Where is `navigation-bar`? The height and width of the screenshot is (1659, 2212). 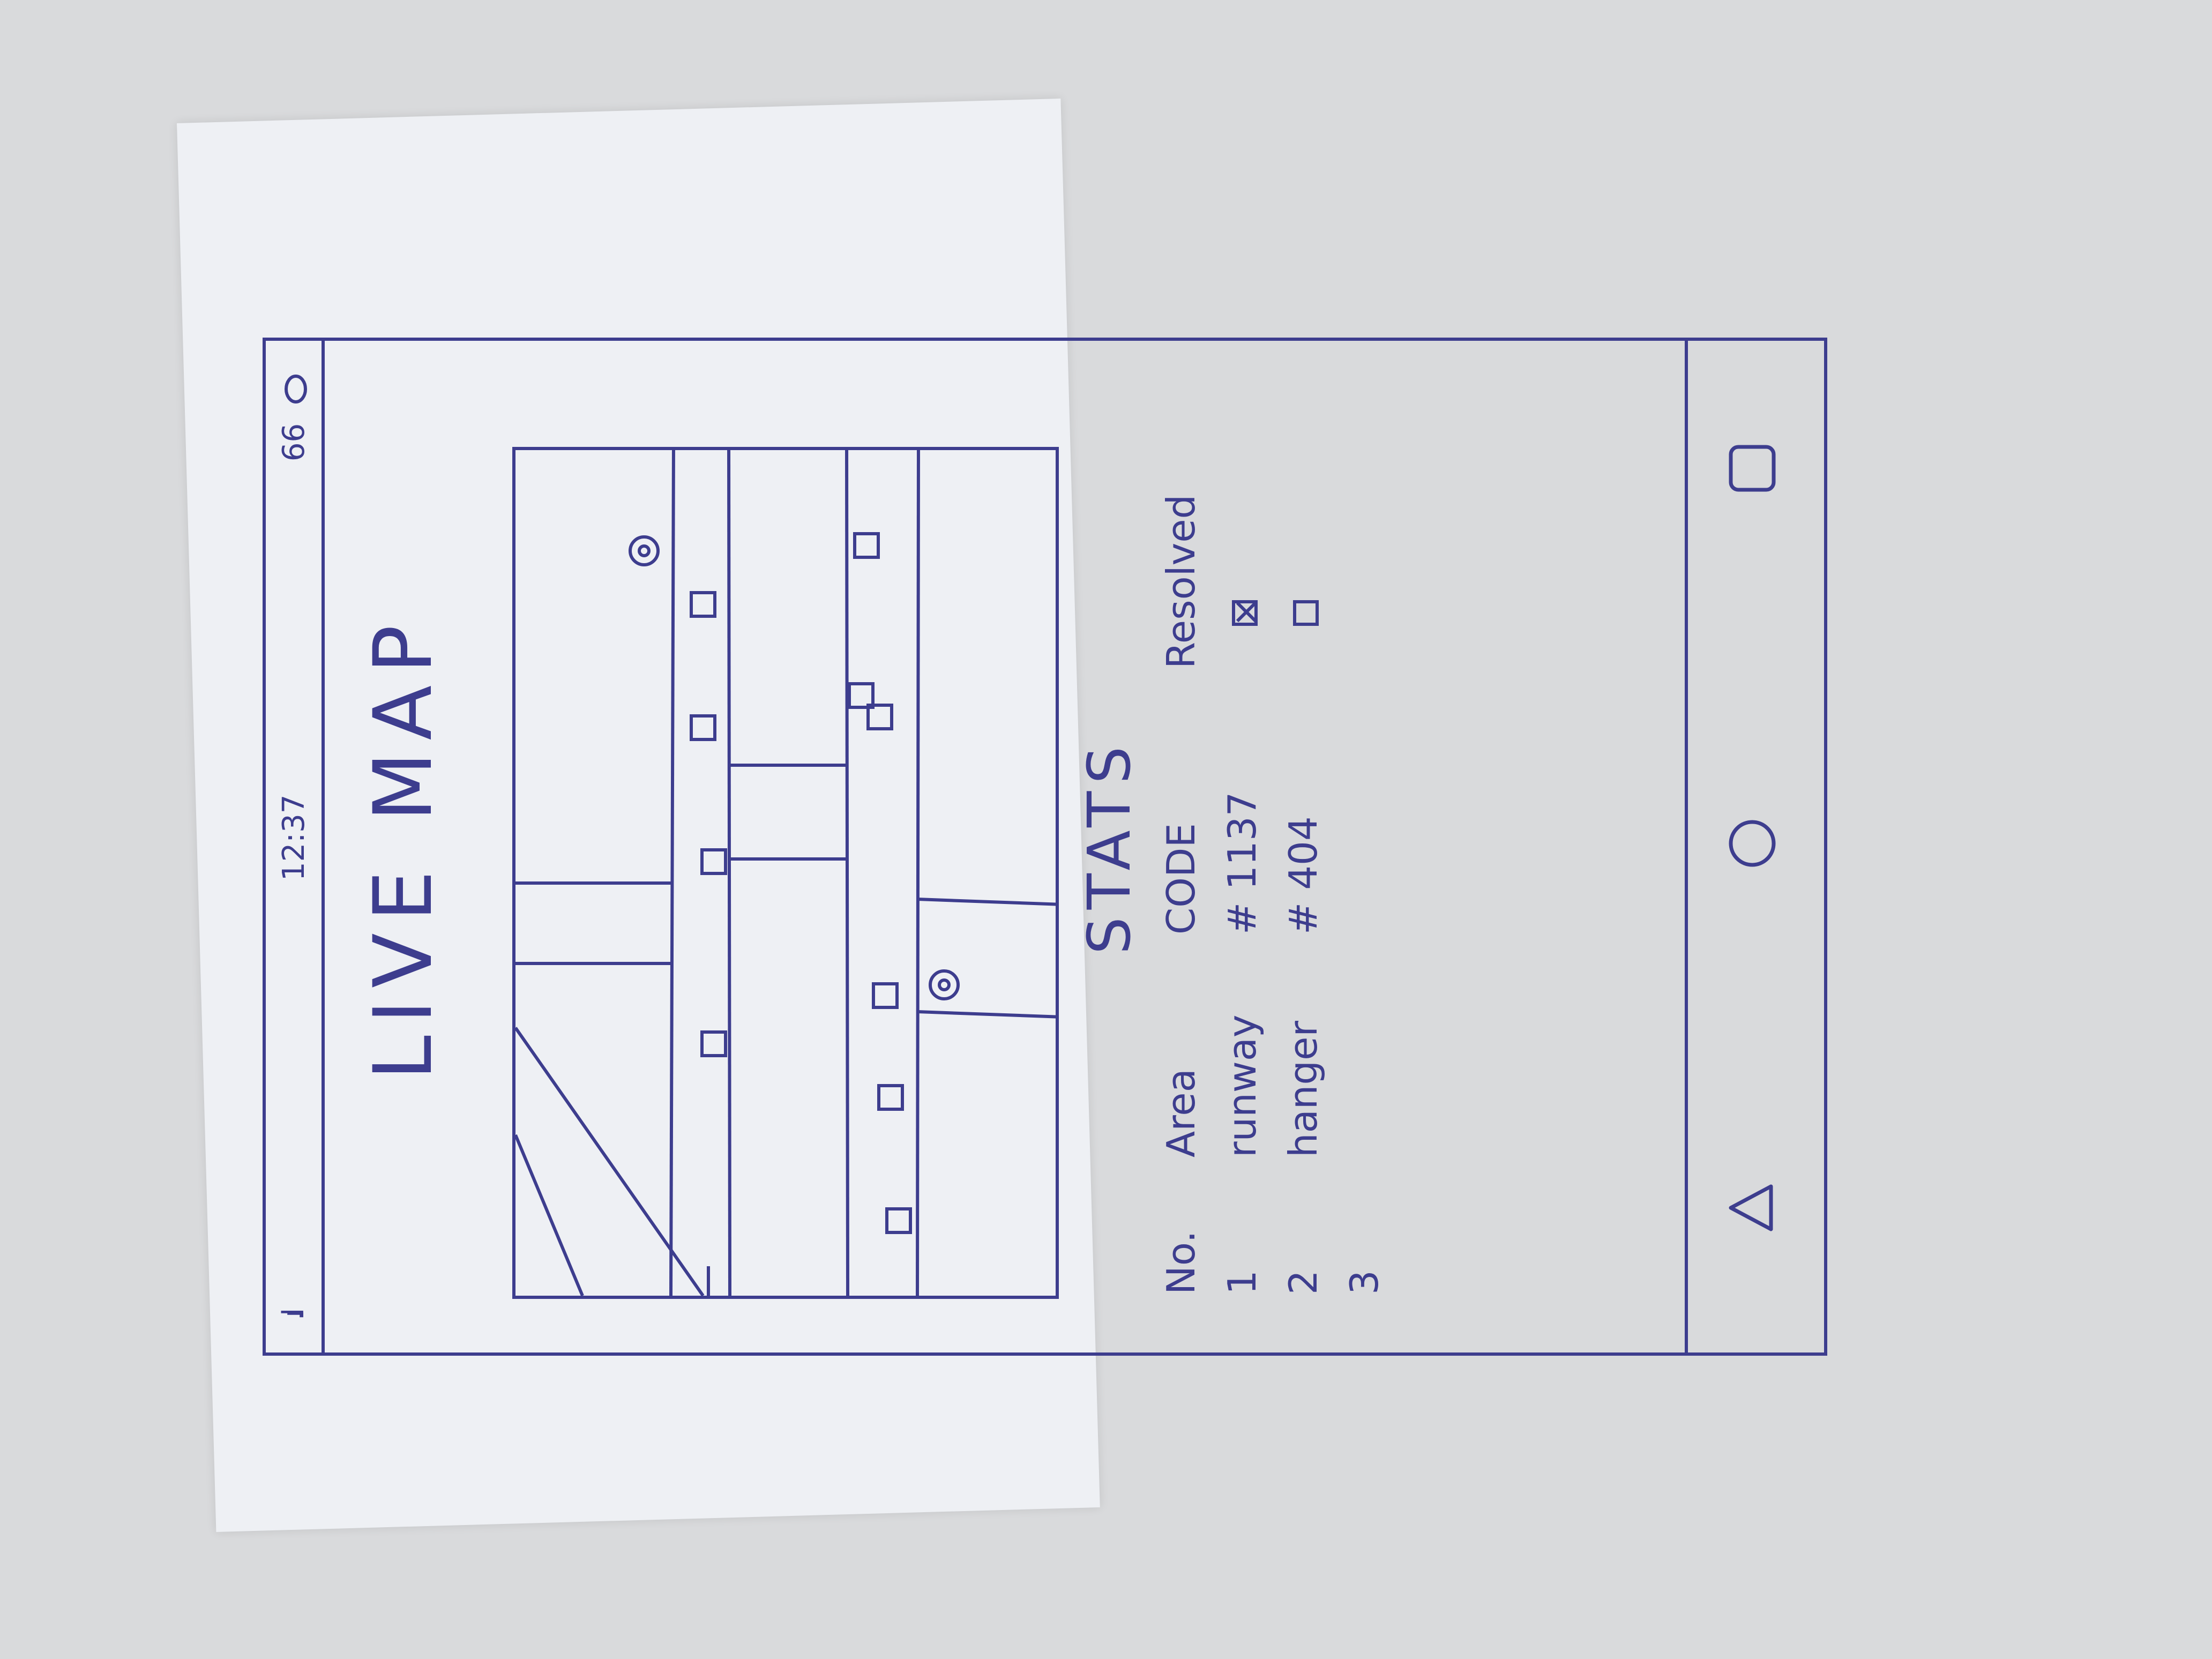 navigation-bar is located at coordinates (1754, 846).